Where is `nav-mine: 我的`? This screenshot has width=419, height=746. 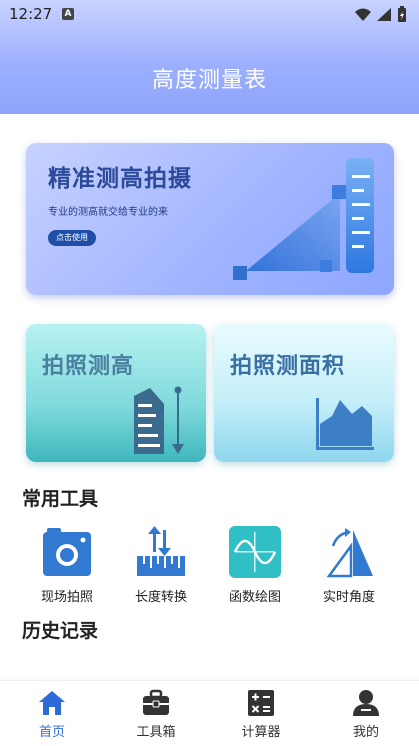
nav-mine: 我的 is located at coordinates (366, 713).